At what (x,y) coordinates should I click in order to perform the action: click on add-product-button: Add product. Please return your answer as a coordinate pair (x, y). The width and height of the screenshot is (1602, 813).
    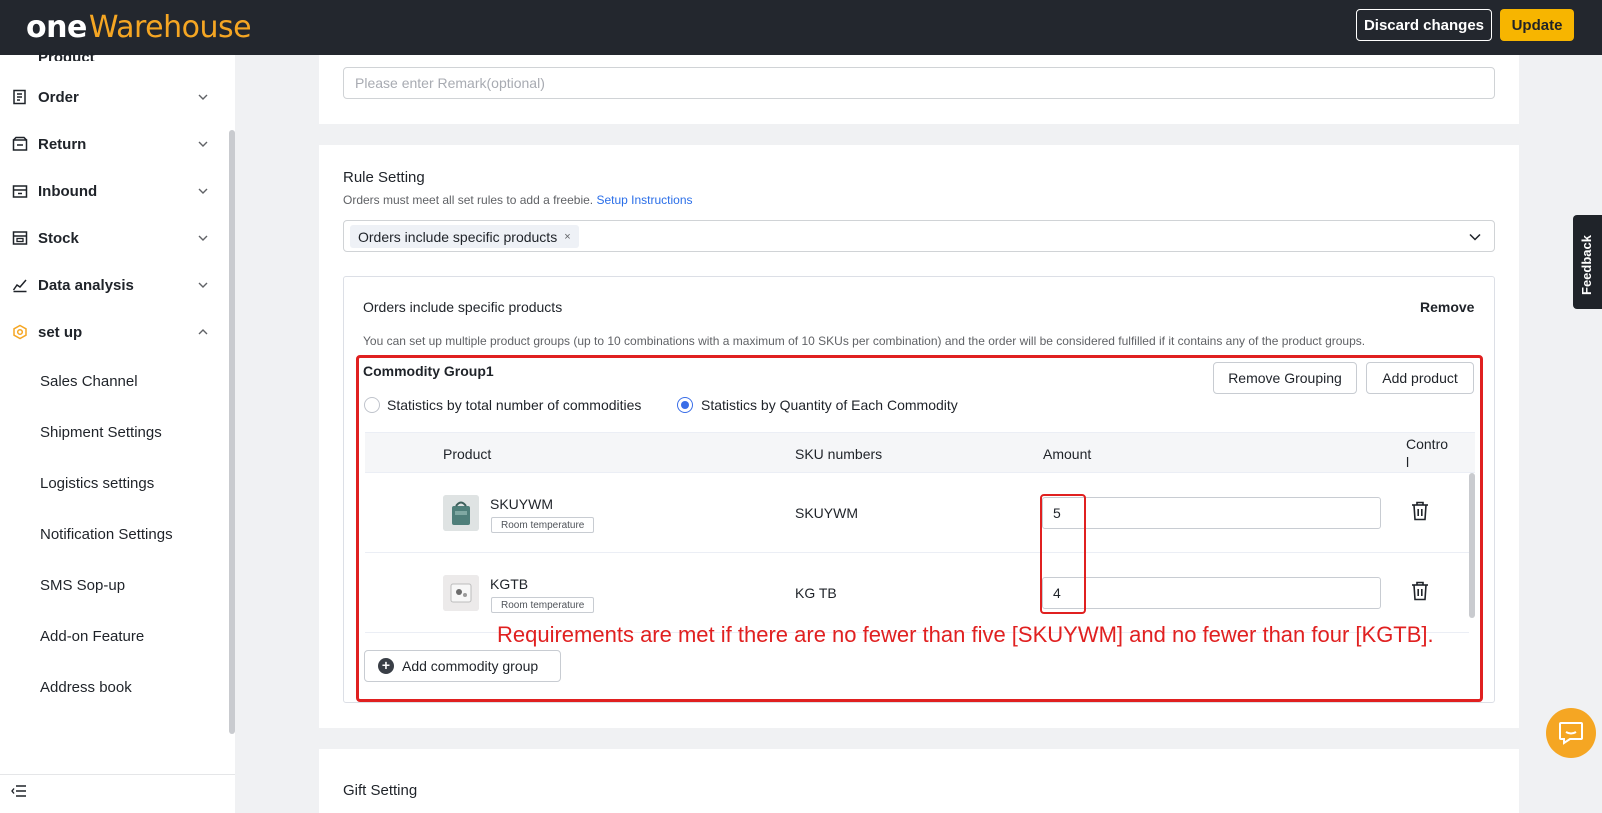
    Looking at the image, I should click on (1420, 378).